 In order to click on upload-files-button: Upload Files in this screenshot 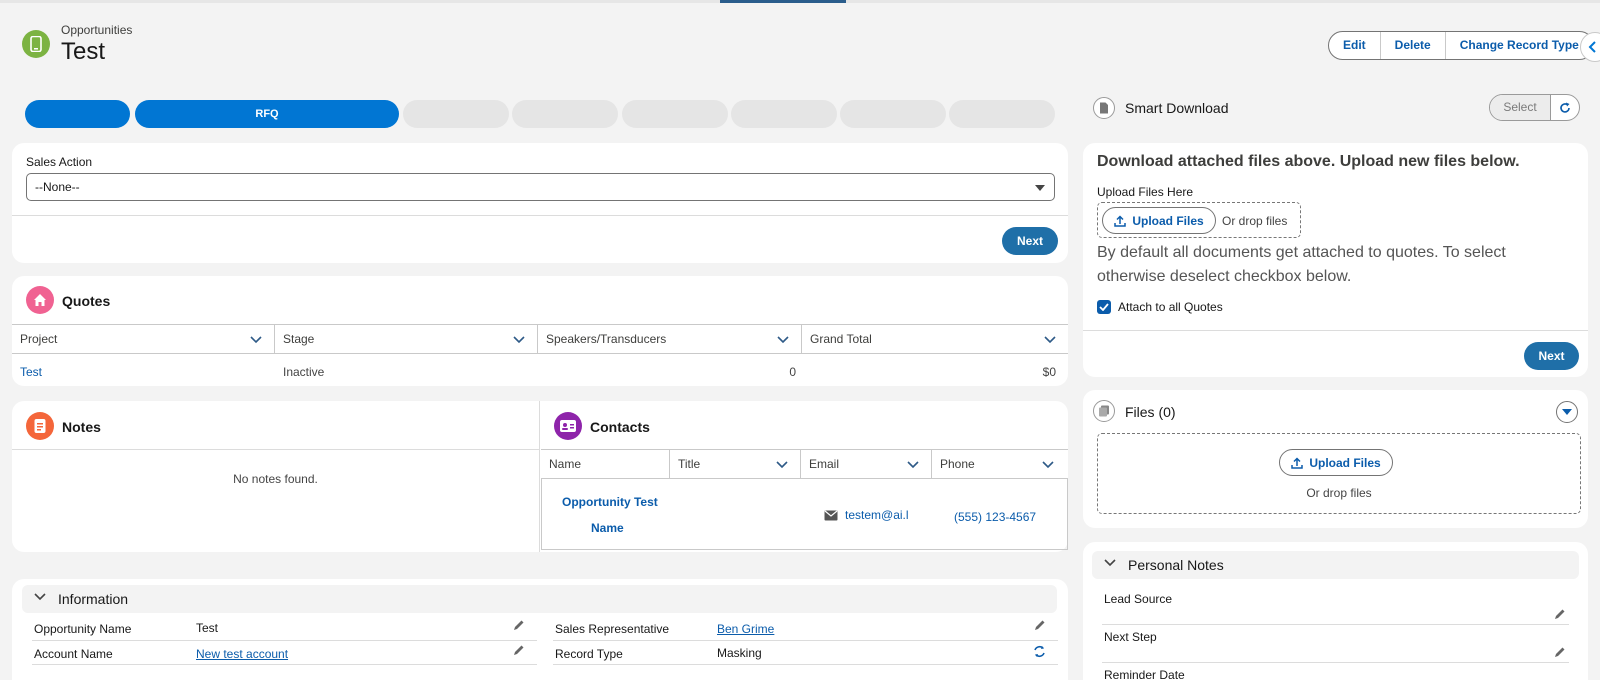, I will do `click(1159, 220)`.